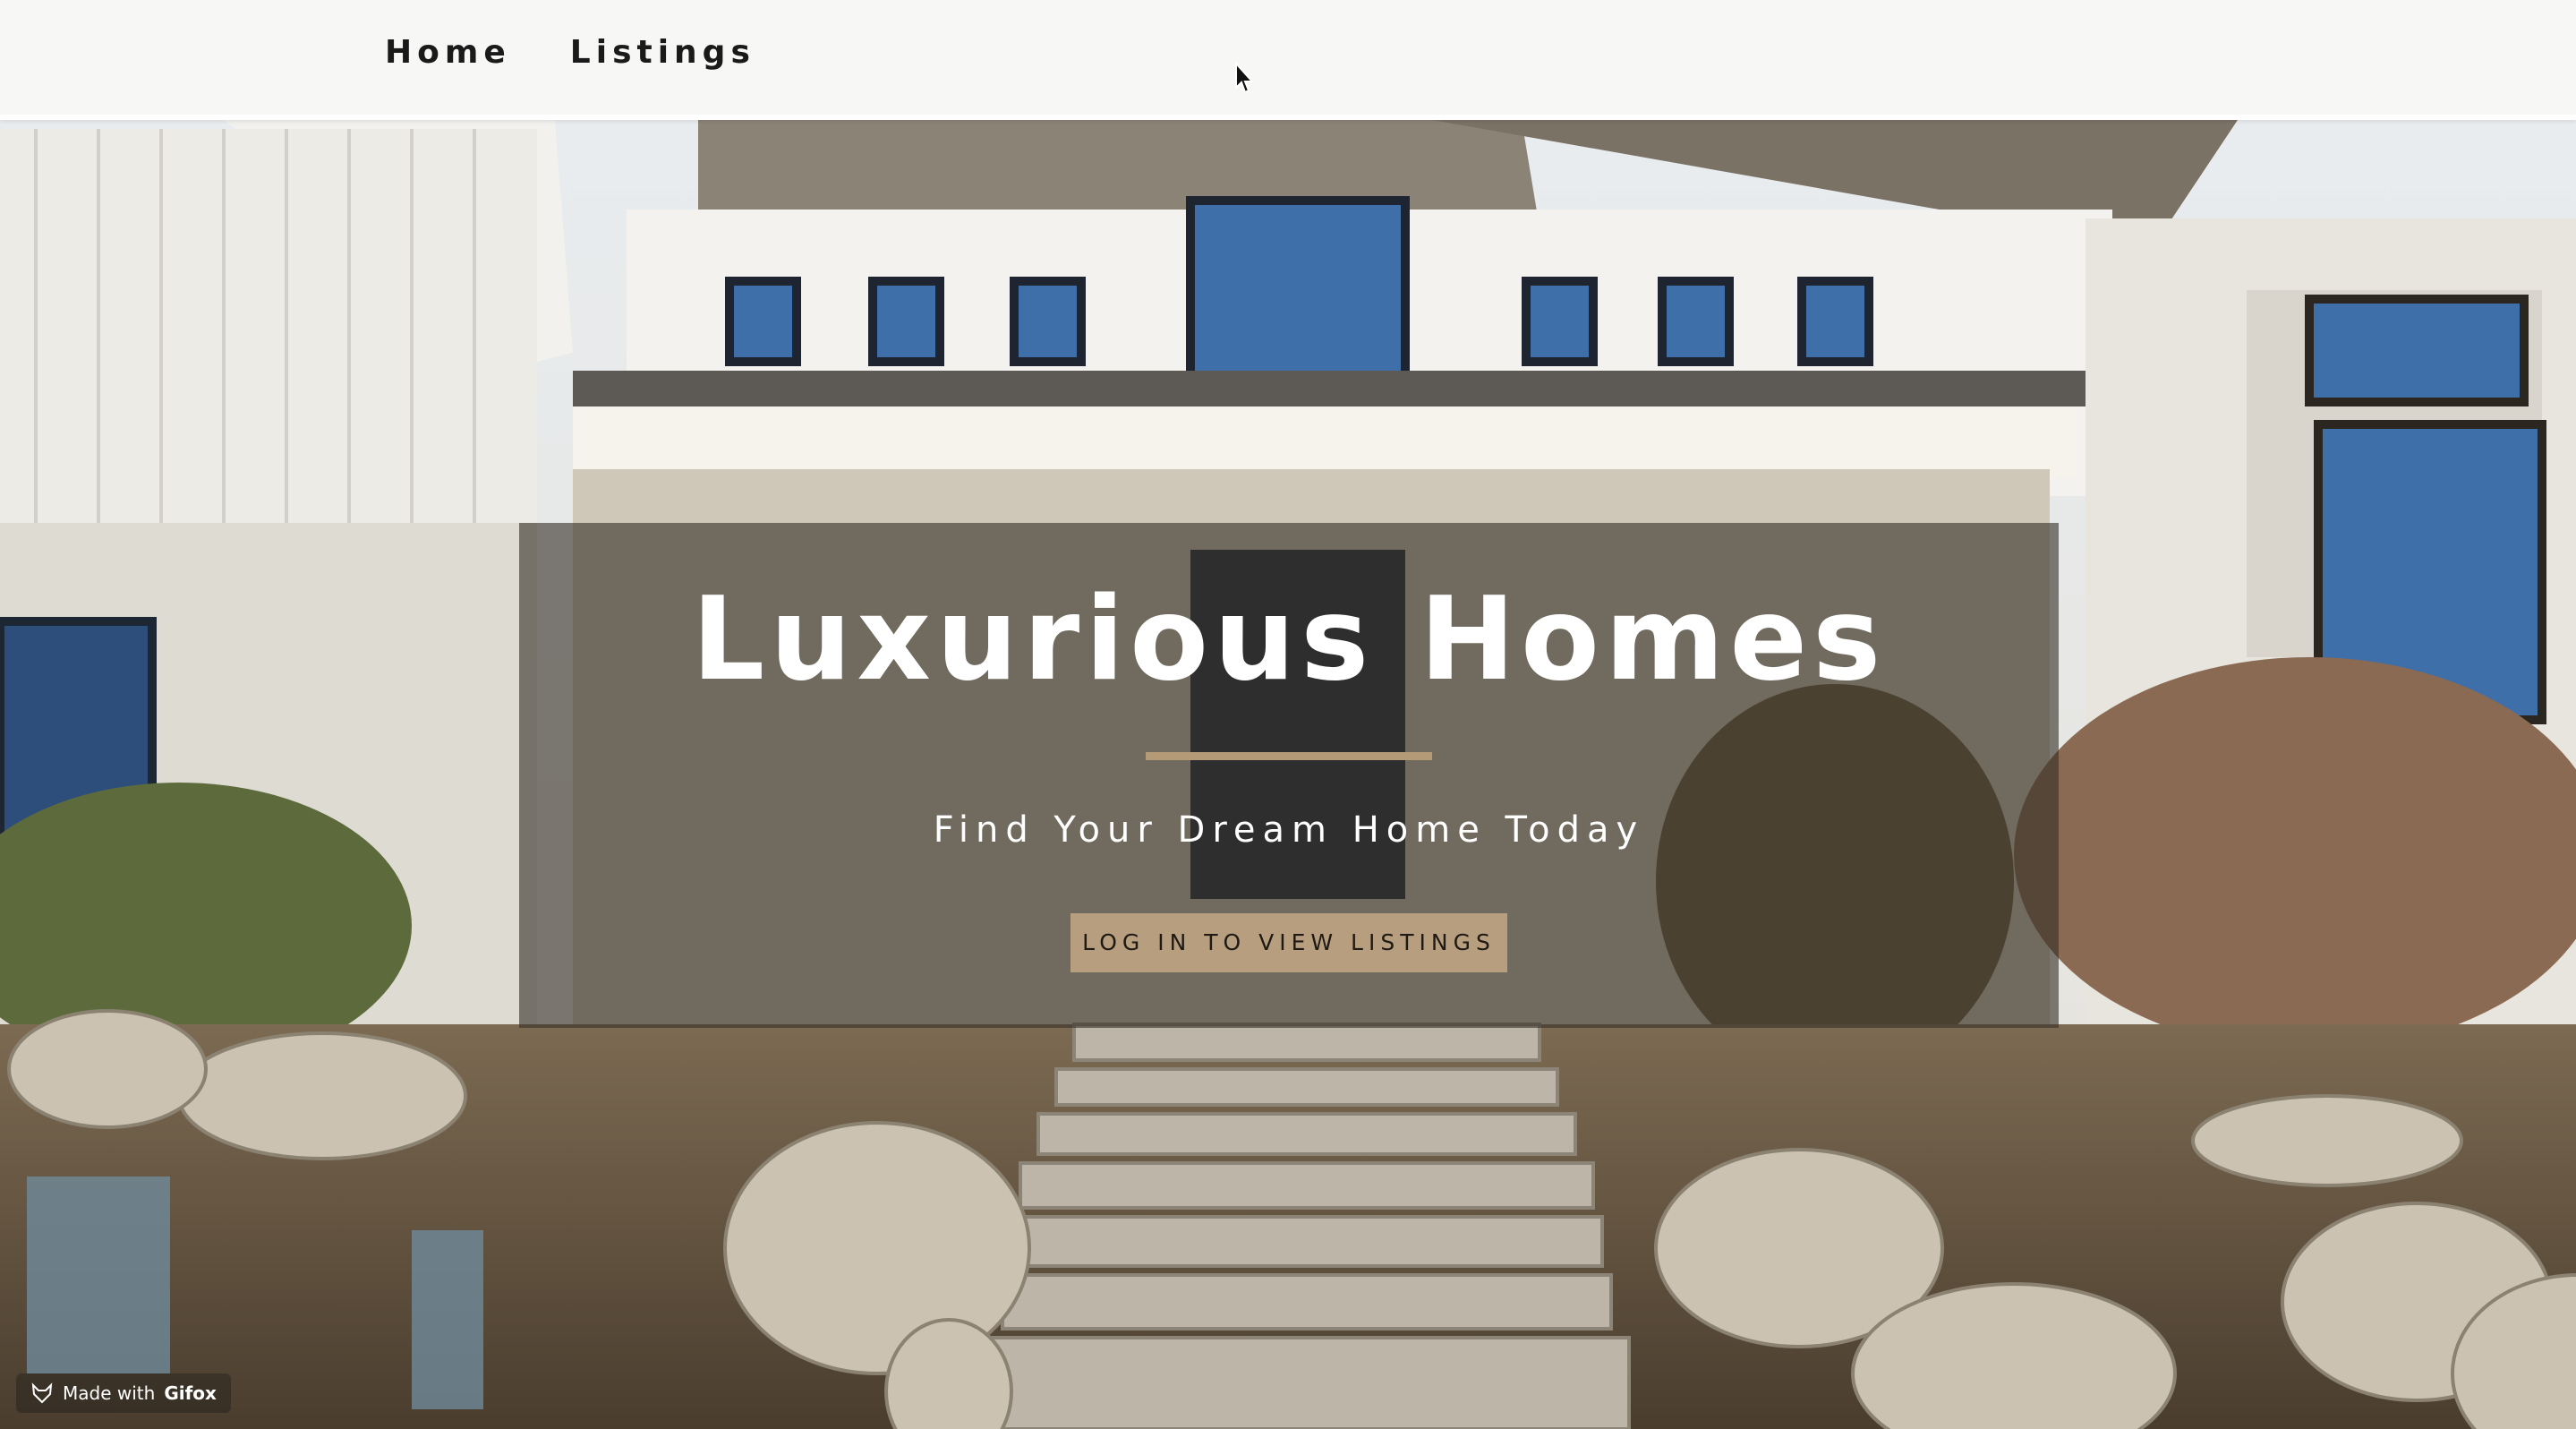 The width and height of the screenshot is (2576, 1429). What do you see at coordinates (190, 1393) in the screenshot?
I see `badge-brand: Gifox` at bounding box center [190, 1393].